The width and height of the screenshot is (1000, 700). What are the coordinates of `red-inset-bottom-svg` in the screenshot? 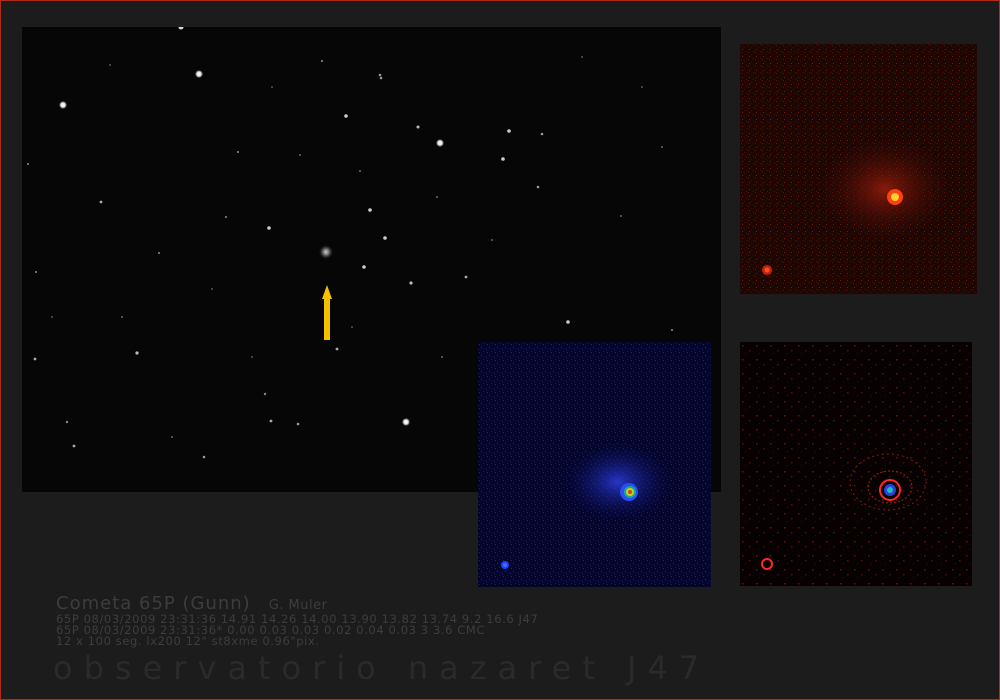 It's located at (856, 464).